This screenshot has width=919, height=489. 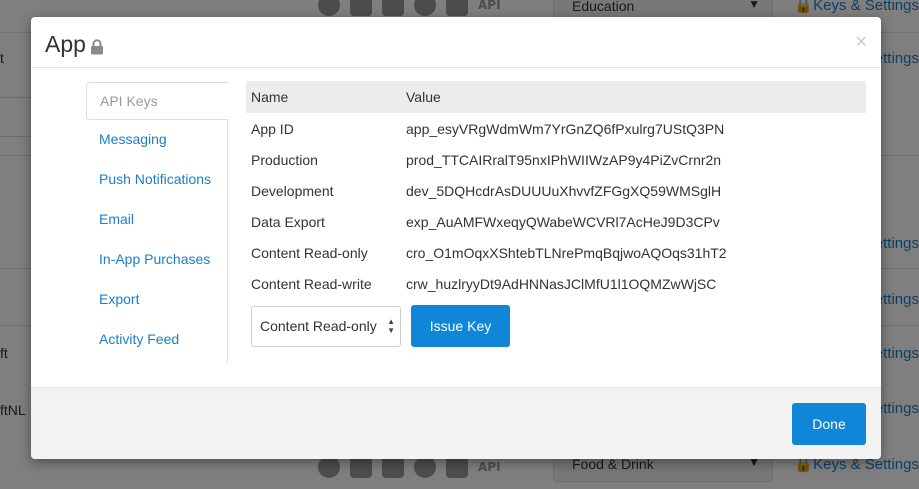 I want to click on modal-footer: Done, so click(x=456, y=423).